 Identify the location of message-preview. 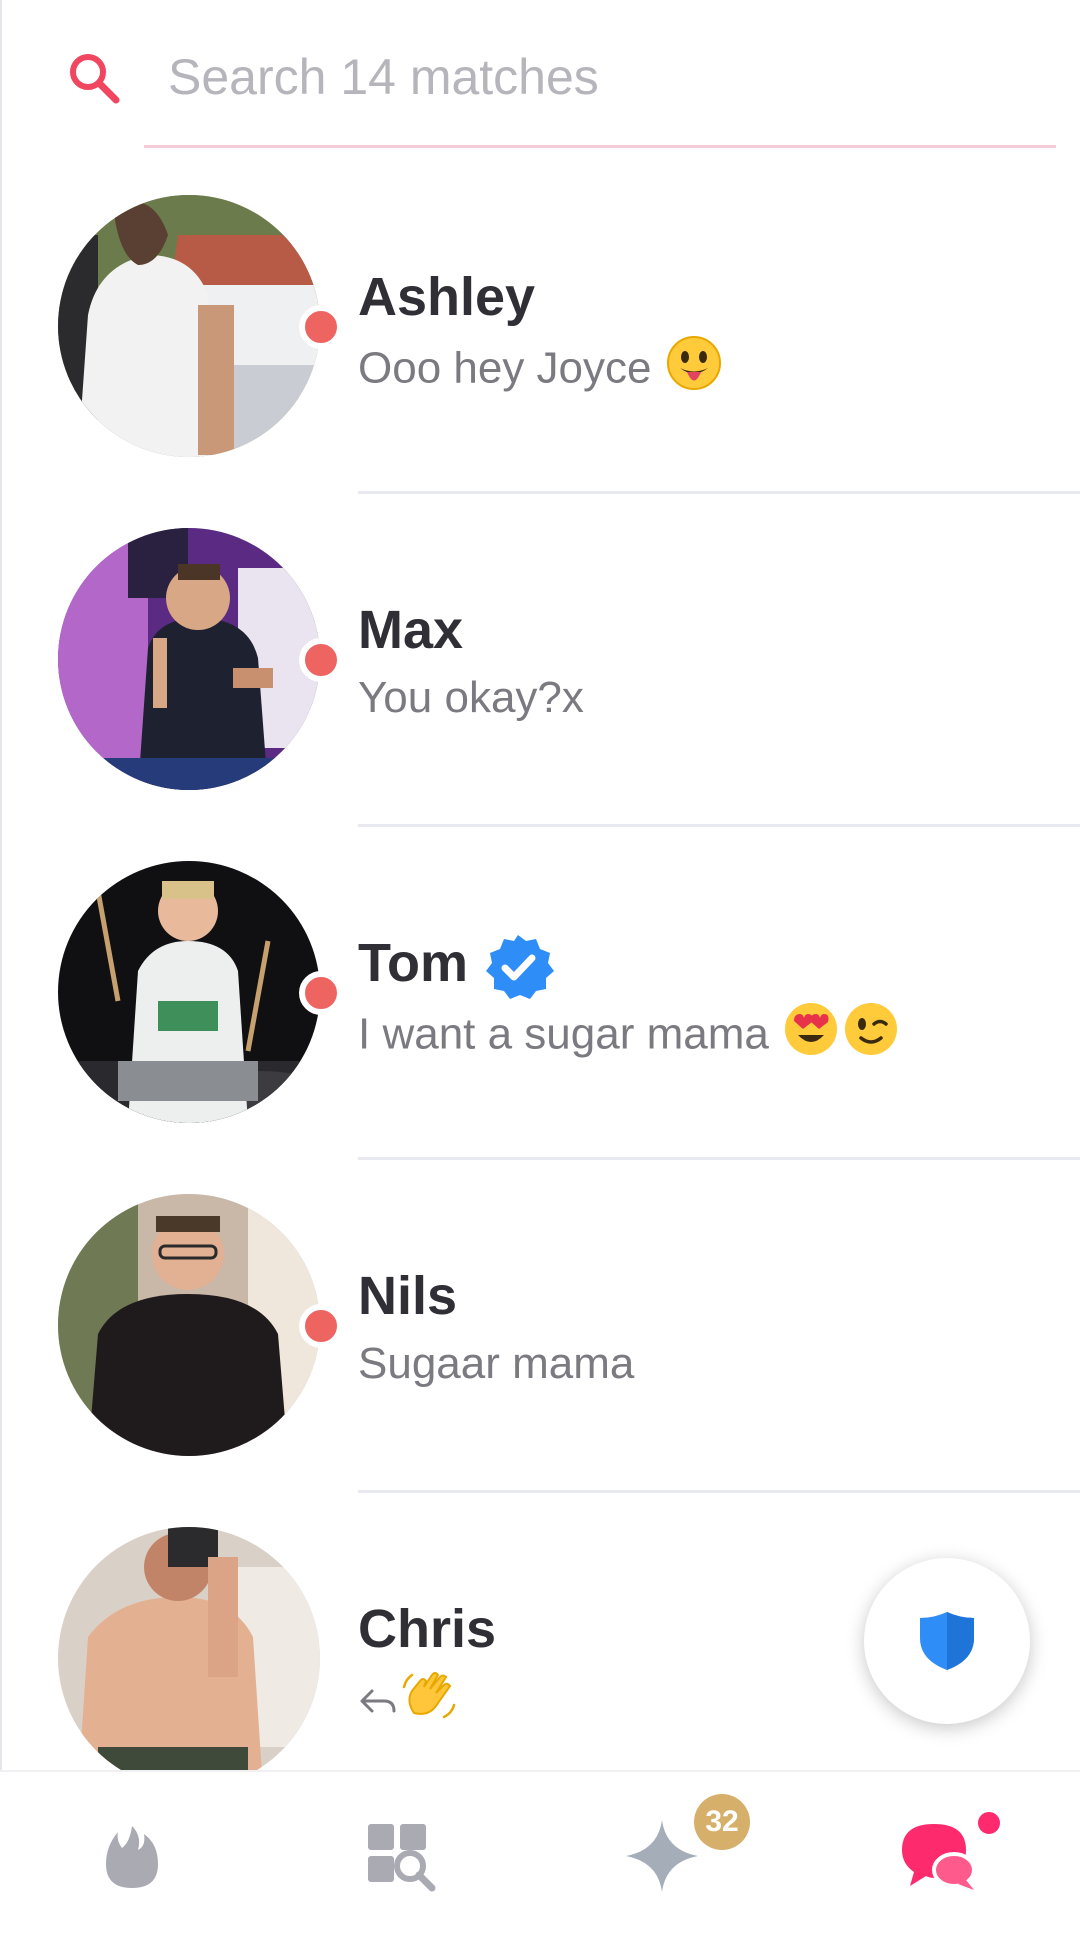
(407, 1703).